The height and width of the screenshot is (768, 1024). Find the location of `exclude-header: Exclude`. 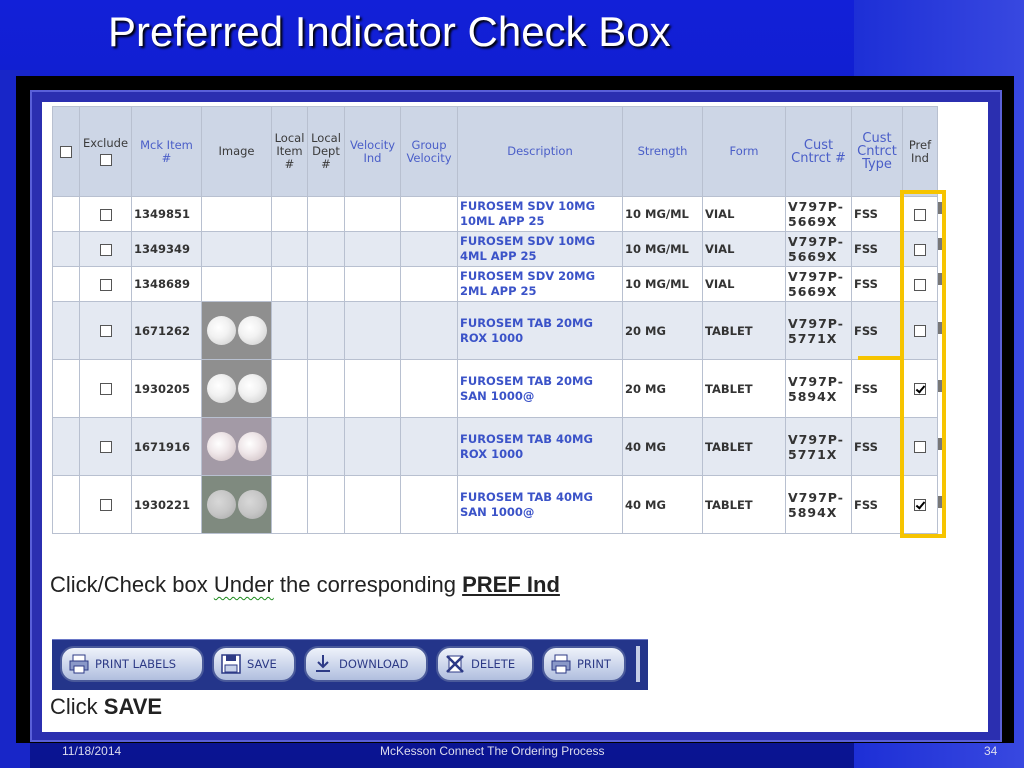

exclude-header: Exclude is located at coordinates (105, 151).